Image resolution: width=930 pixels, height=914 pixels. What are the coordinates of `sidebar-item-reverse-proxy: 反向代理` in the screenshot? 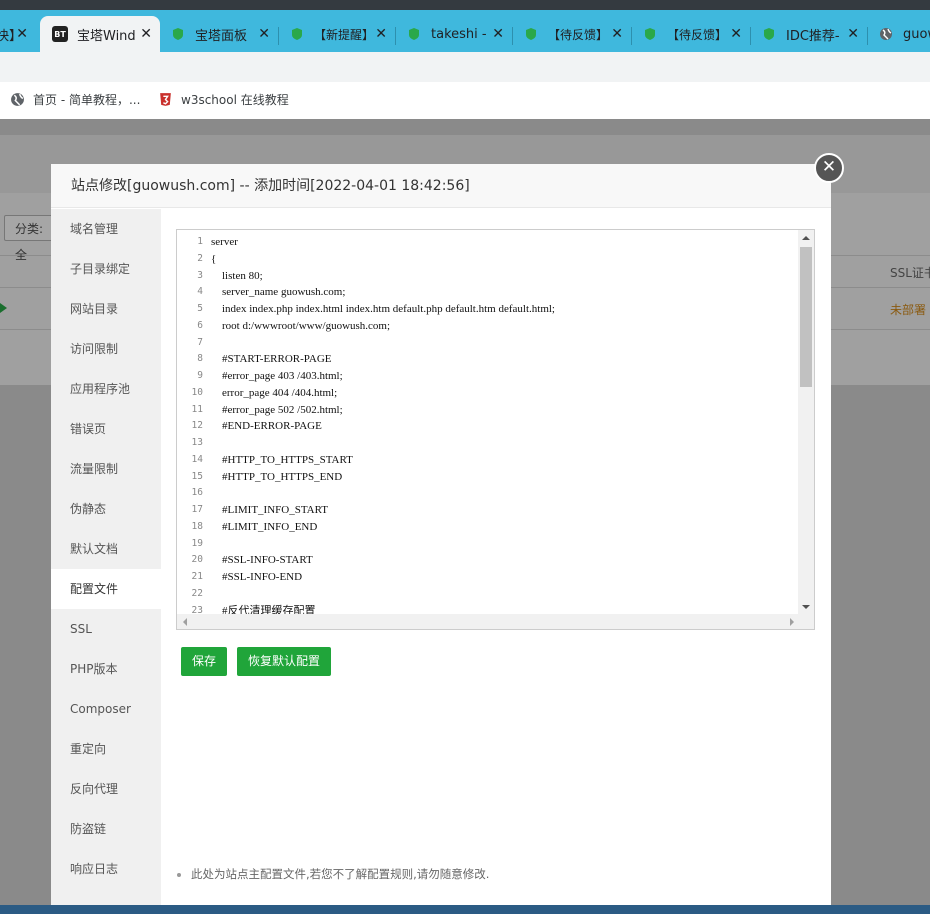 It's located at (106, 789).